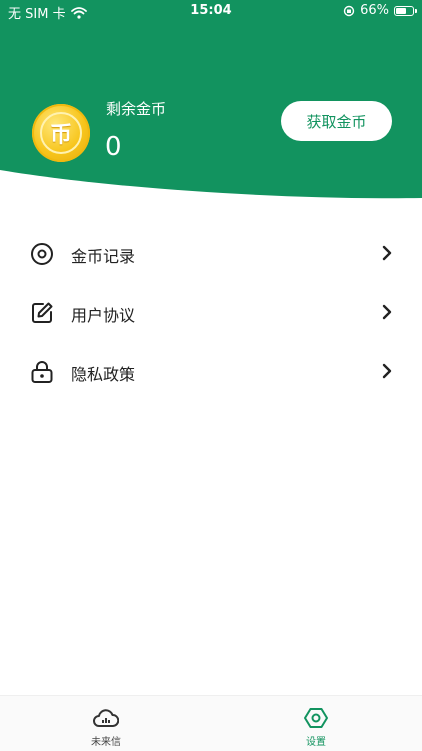 This screenshot has height=751, width=422. Describe the element at coordinates (103, 315) in the screenshot. I see `menu-item-label: 用户协议` at that location.